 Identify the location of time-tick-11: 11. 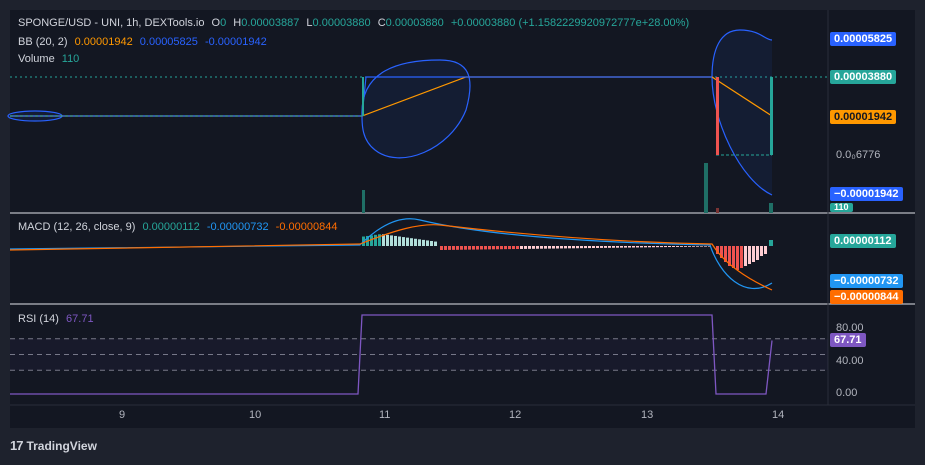
(385, 415).